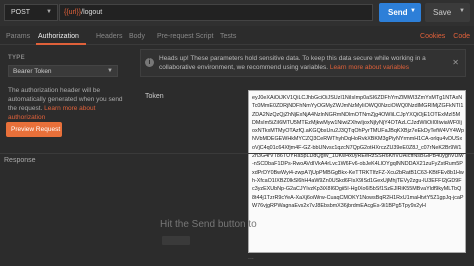  I want to click on request-bar: POST ▼ {{url}}/logout Send ▼ Save ▼, so click(237, 13).